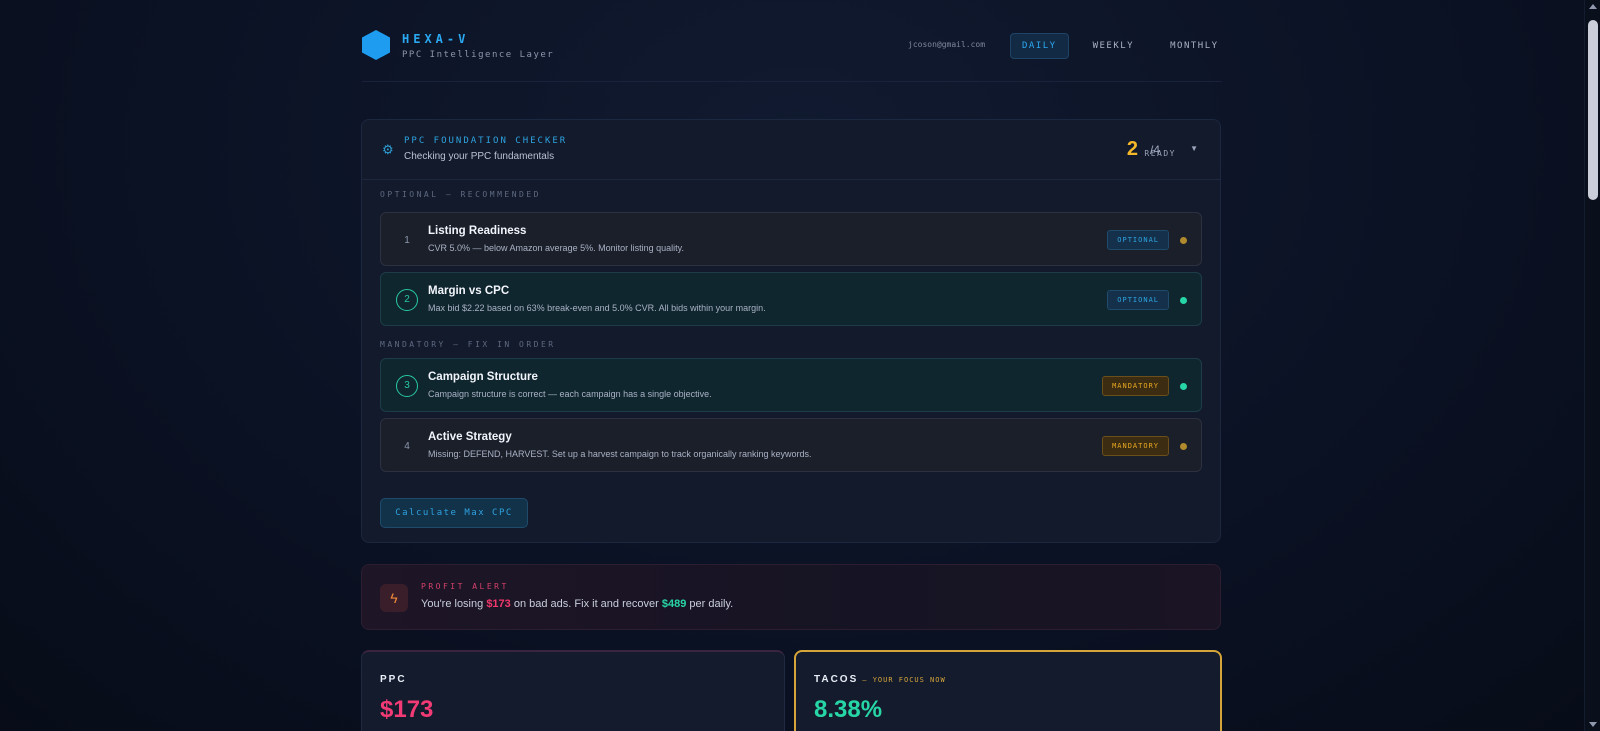 The height and width of the screenshot is (731, 1600). Describe the element at coordinates (1039, 46) in the screenshot. I see `tab-daily: DAILY` at that location.